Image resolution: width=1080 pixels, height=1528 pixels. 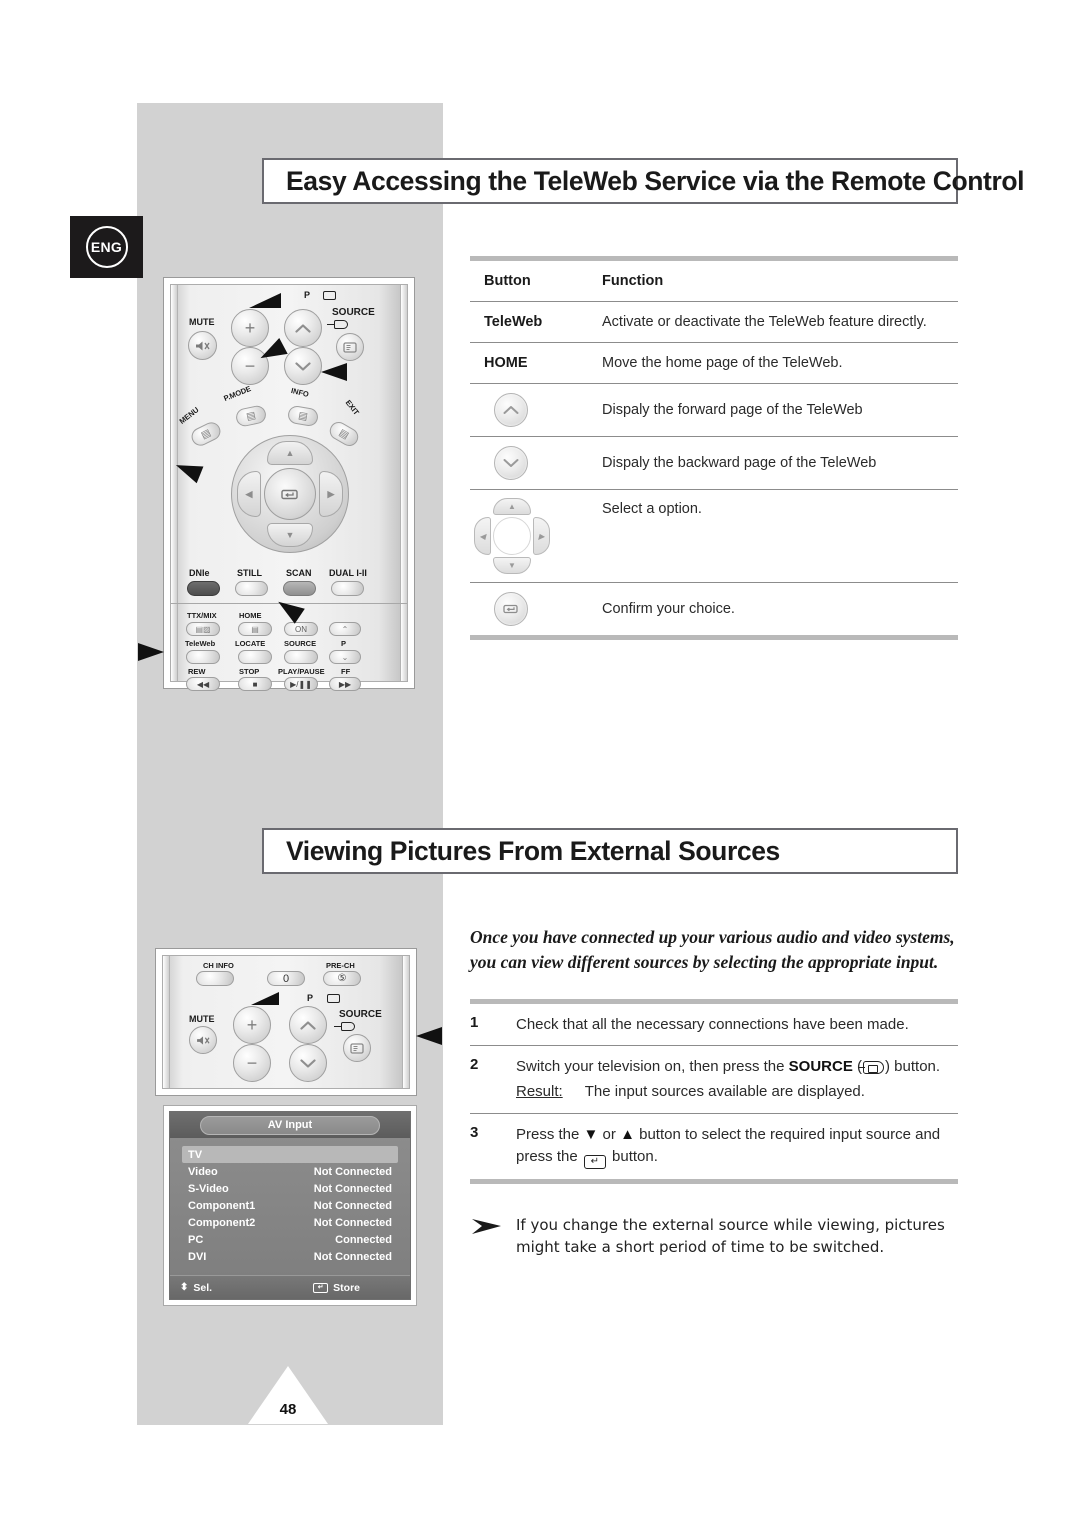 What do you see at coordinates (200, 643) in the screenshot?
I see `remote-label-teleweb: TeleWeb` at bounding box center [200, 643].